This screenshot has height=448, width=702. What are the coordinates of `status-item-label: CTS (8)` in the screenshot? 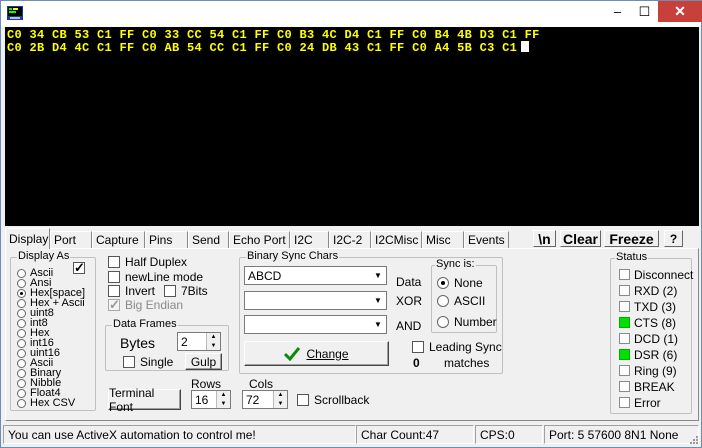 It's located at (655, 322).